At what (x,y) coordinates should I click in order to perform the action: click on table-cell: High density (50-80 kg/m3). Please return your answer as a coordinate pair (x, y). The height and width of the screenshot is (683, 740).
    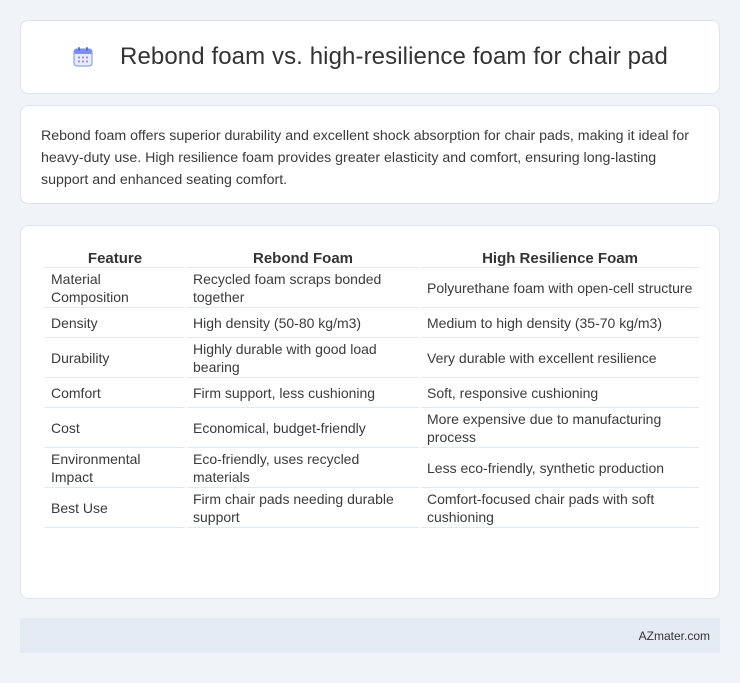
    Looking at the image, I should click on (303, 323).